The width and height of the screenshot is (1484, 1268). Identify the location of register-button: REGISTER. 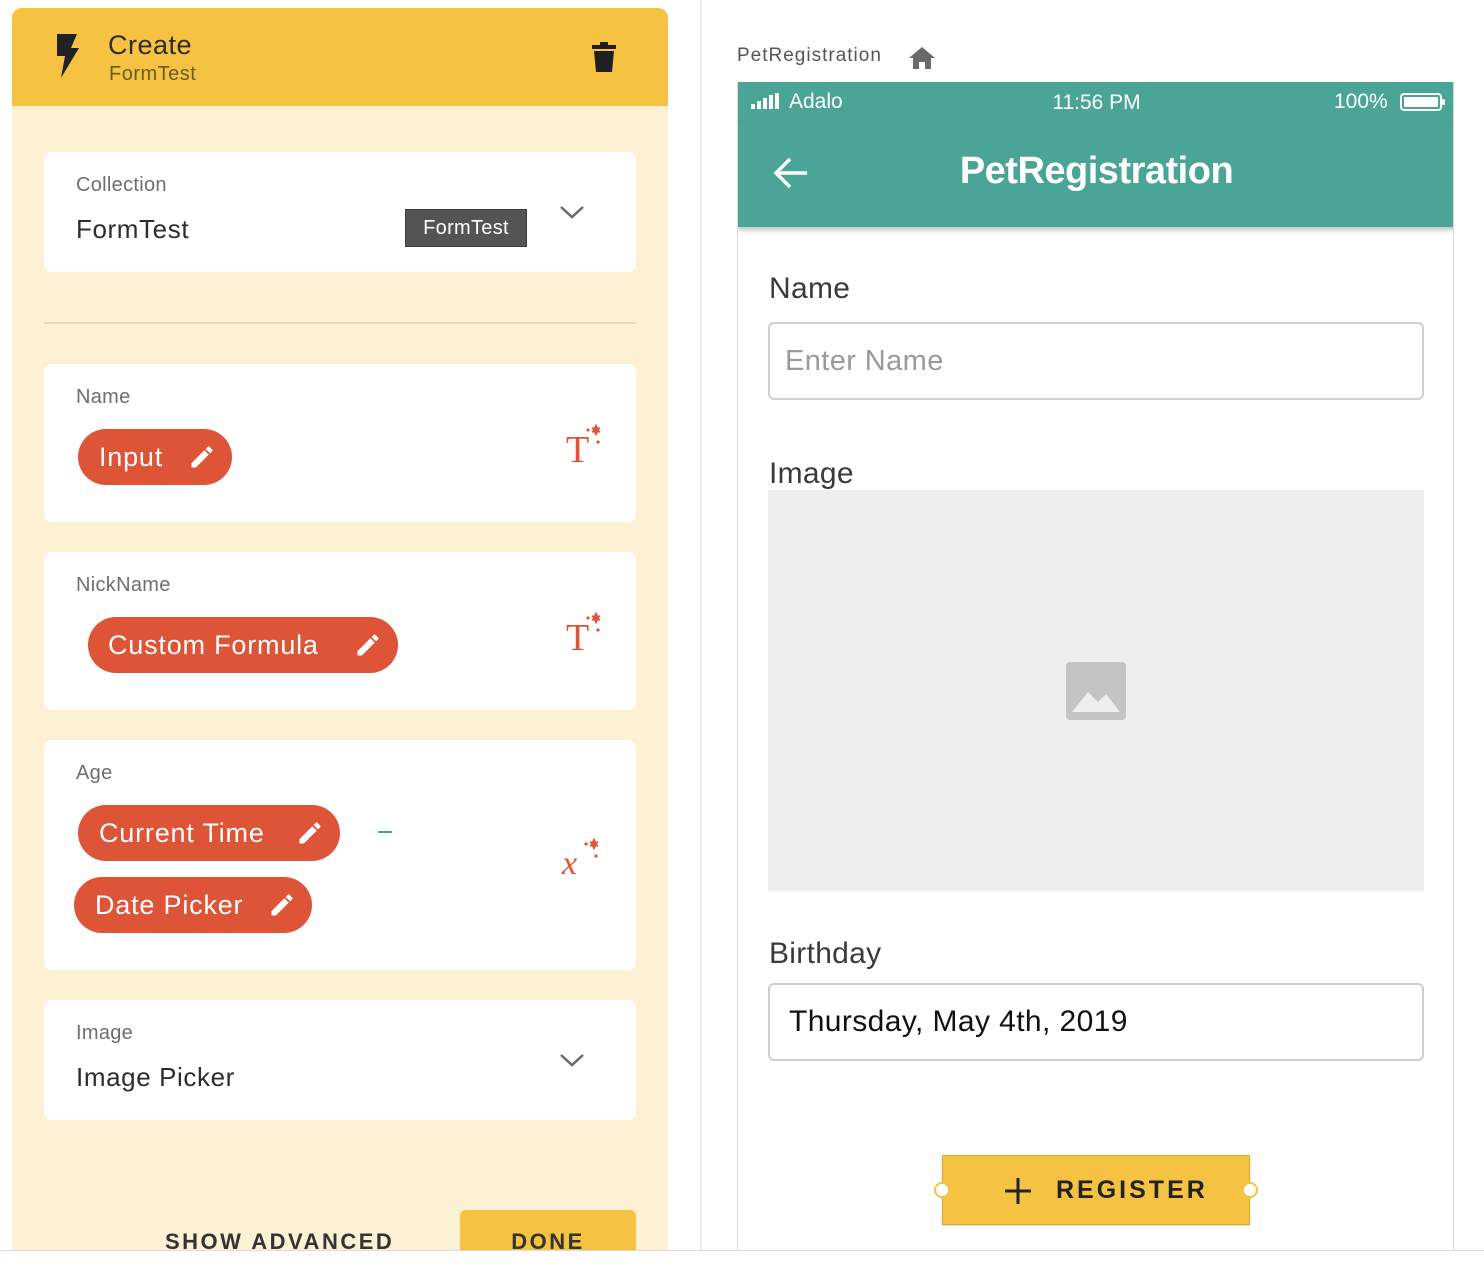
(1096, 1190).